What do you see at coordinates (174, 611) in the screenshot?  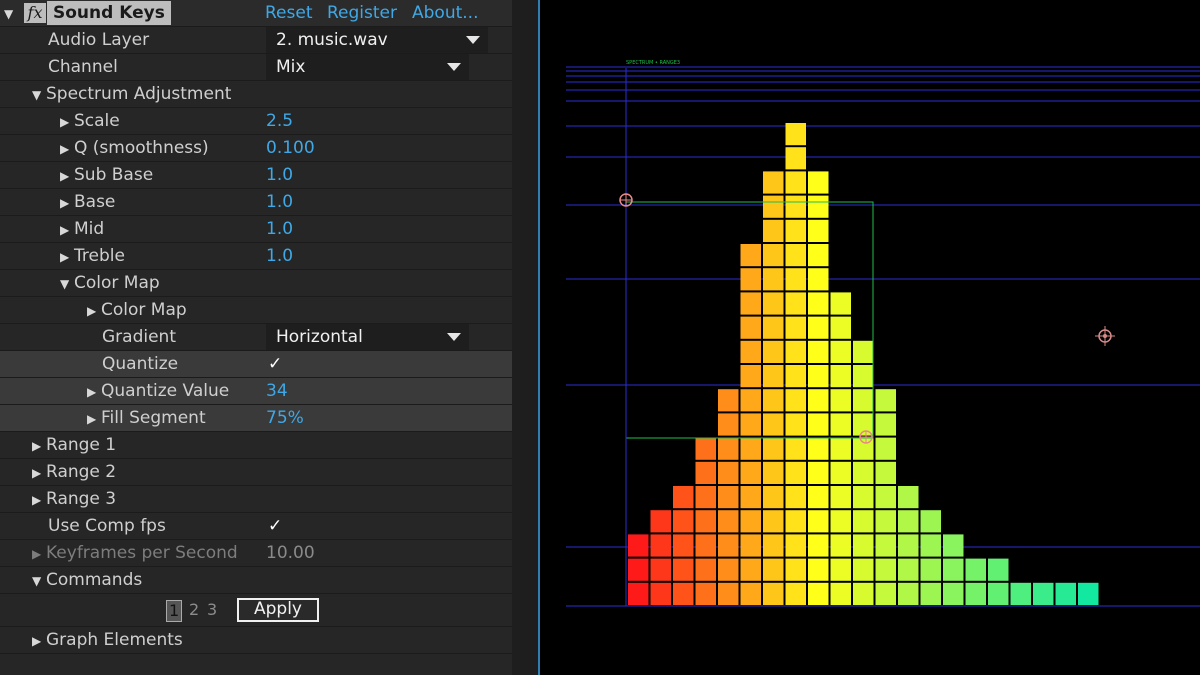 I see `command-1-button: 1` at bounding box center [174, 611].